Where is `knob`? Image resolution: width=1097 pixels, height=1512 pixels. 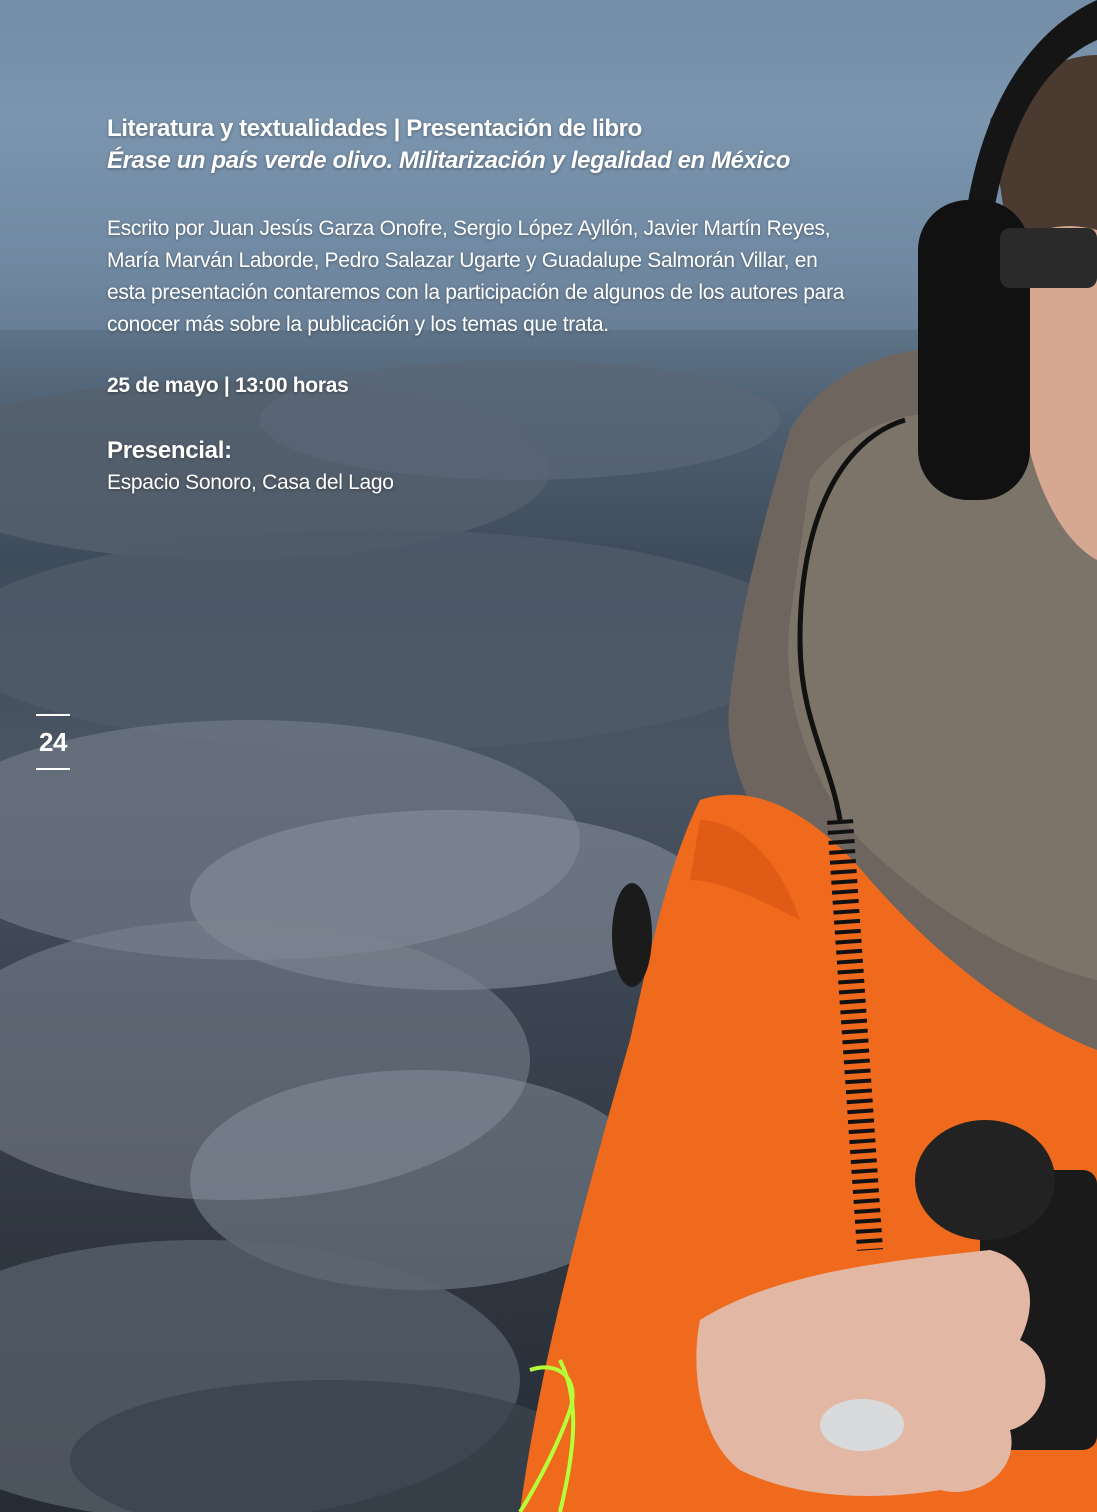
knob is located at coordinates (632, 935).